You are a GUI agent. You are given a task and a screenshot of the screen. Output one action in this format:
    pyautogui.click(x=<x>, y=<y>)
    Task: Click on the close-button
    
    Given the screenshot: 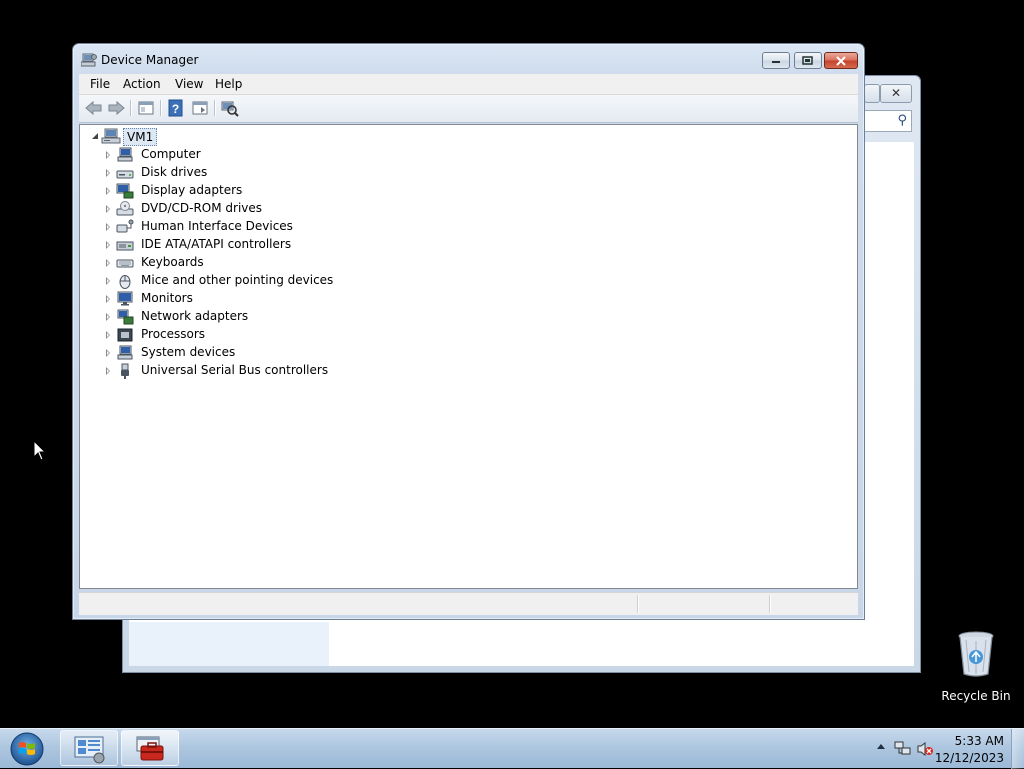 What is the action you would take?
    pyautogui.click(x=841, y=60)
    